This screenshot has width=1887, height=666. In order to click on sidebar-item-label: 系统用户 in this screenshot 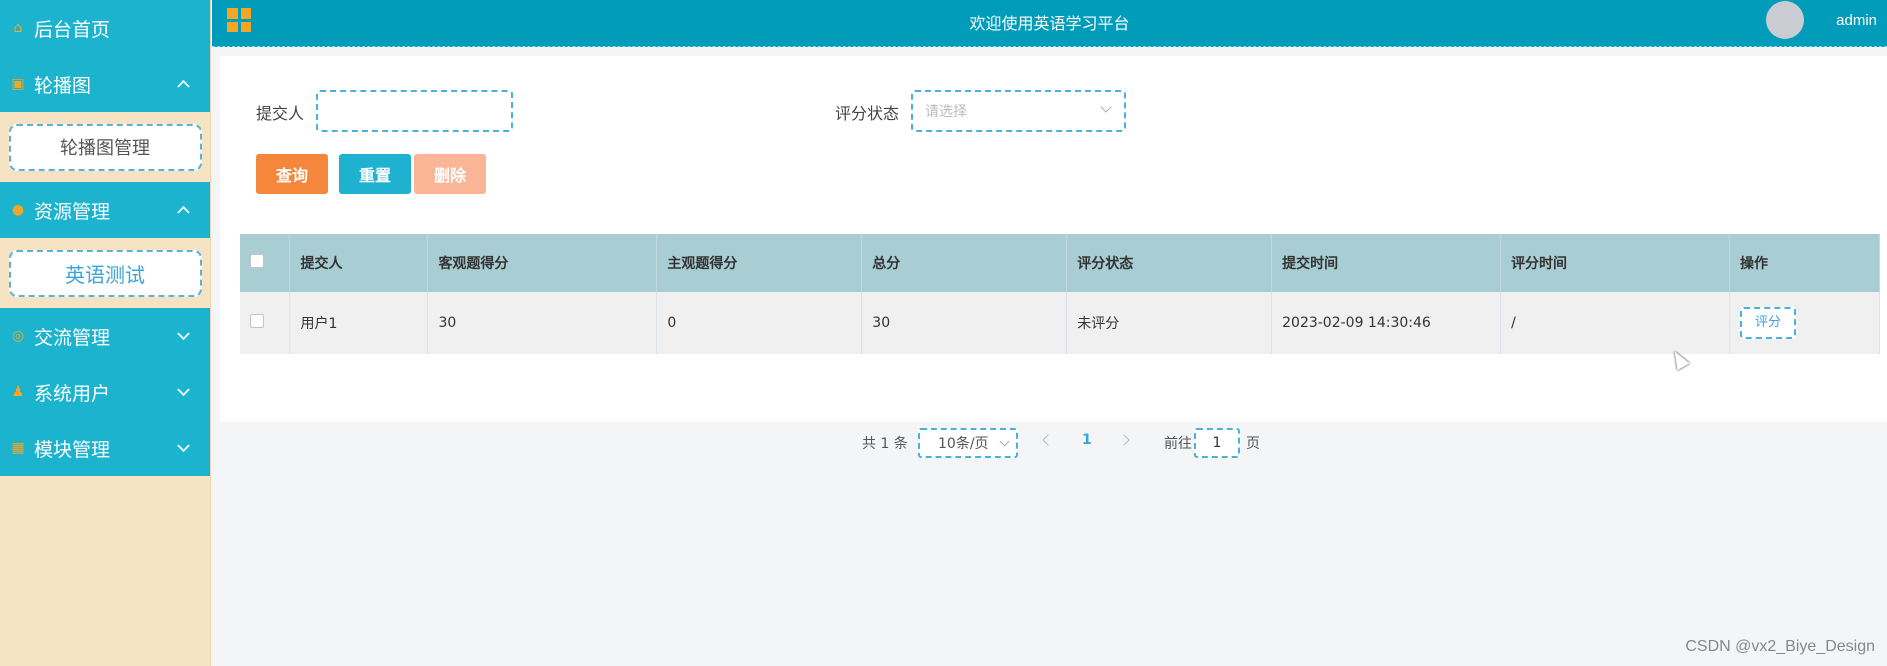, I will do `click(72, 393)`.